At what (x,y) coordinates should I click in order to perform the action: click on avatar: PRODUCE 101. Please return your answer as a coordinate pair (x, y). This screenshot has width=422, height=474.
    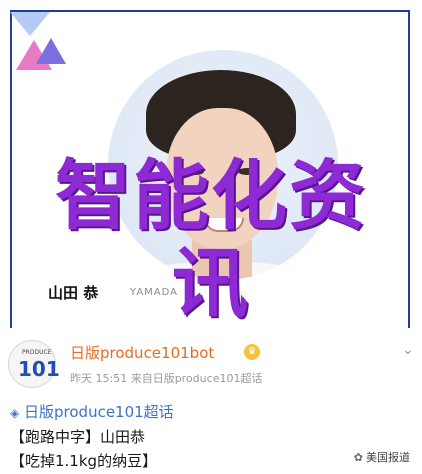
    Looking at the image, I should click on (34, 364).